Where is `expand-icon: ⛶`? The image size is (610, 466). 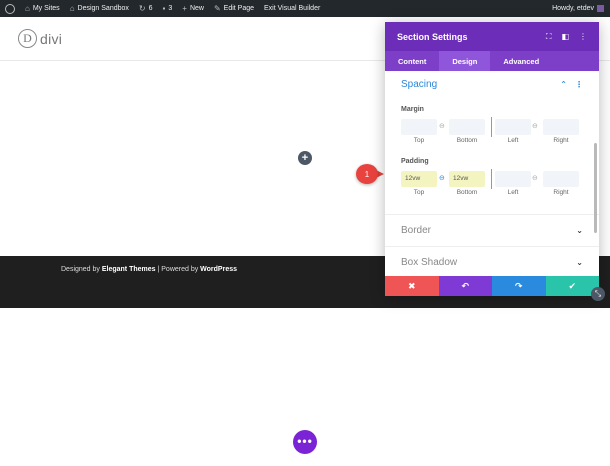
expand-icon: ⛶ is located at coordinates (549, 37).